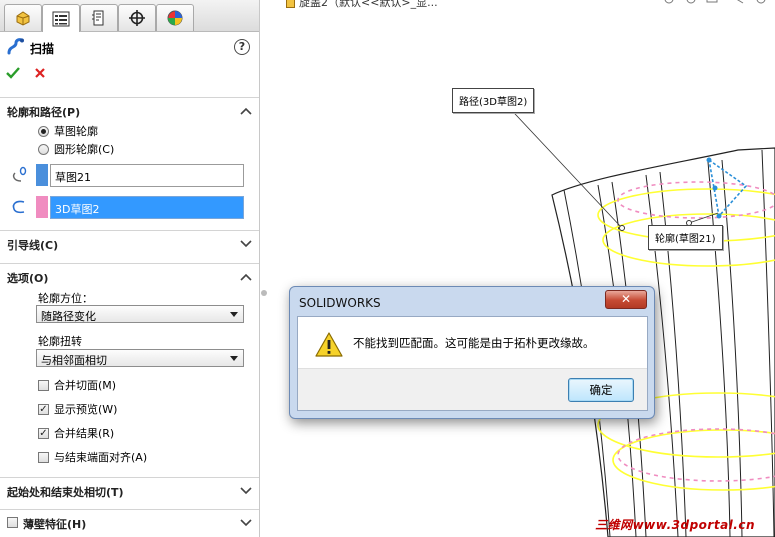 This screenshot has height=537, width=775. Describe the element at coordinates (65, 298) in the screenshot. I see `orientation-label: 轮廓方位：` at that location.